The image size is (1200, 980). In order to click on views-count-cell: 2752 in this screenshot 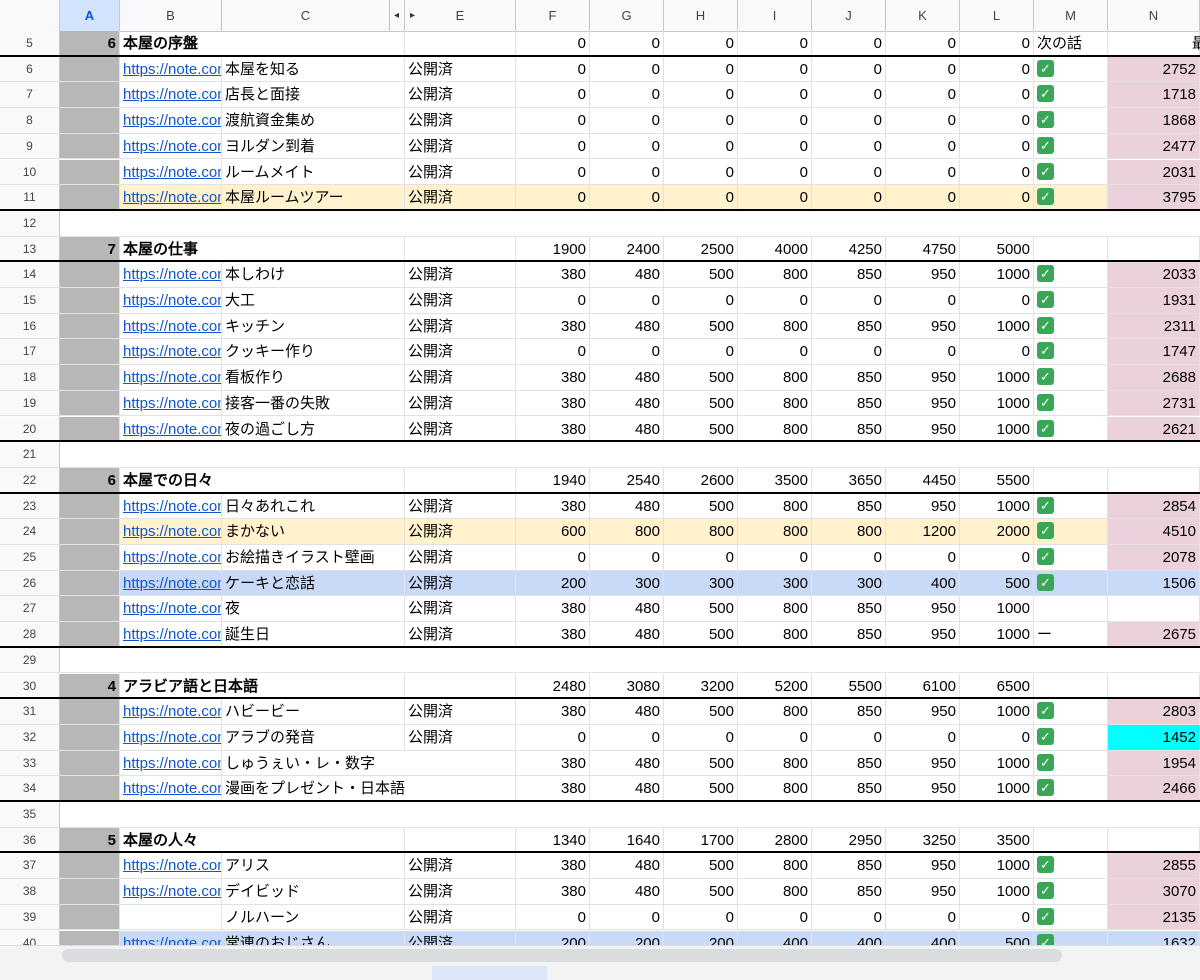, I will do `click(1154, 69)`.